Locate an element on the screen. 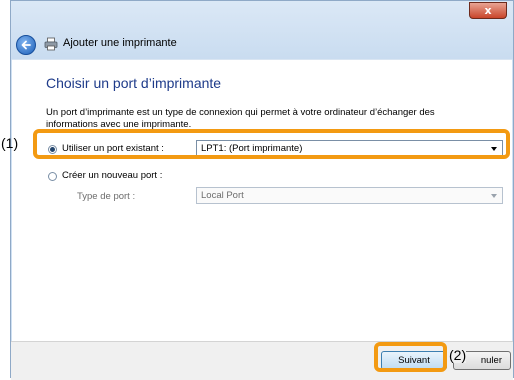 The image size is (514, 380). page-title: Choisir un port d’imprimante is located at coordinates (134, 83).